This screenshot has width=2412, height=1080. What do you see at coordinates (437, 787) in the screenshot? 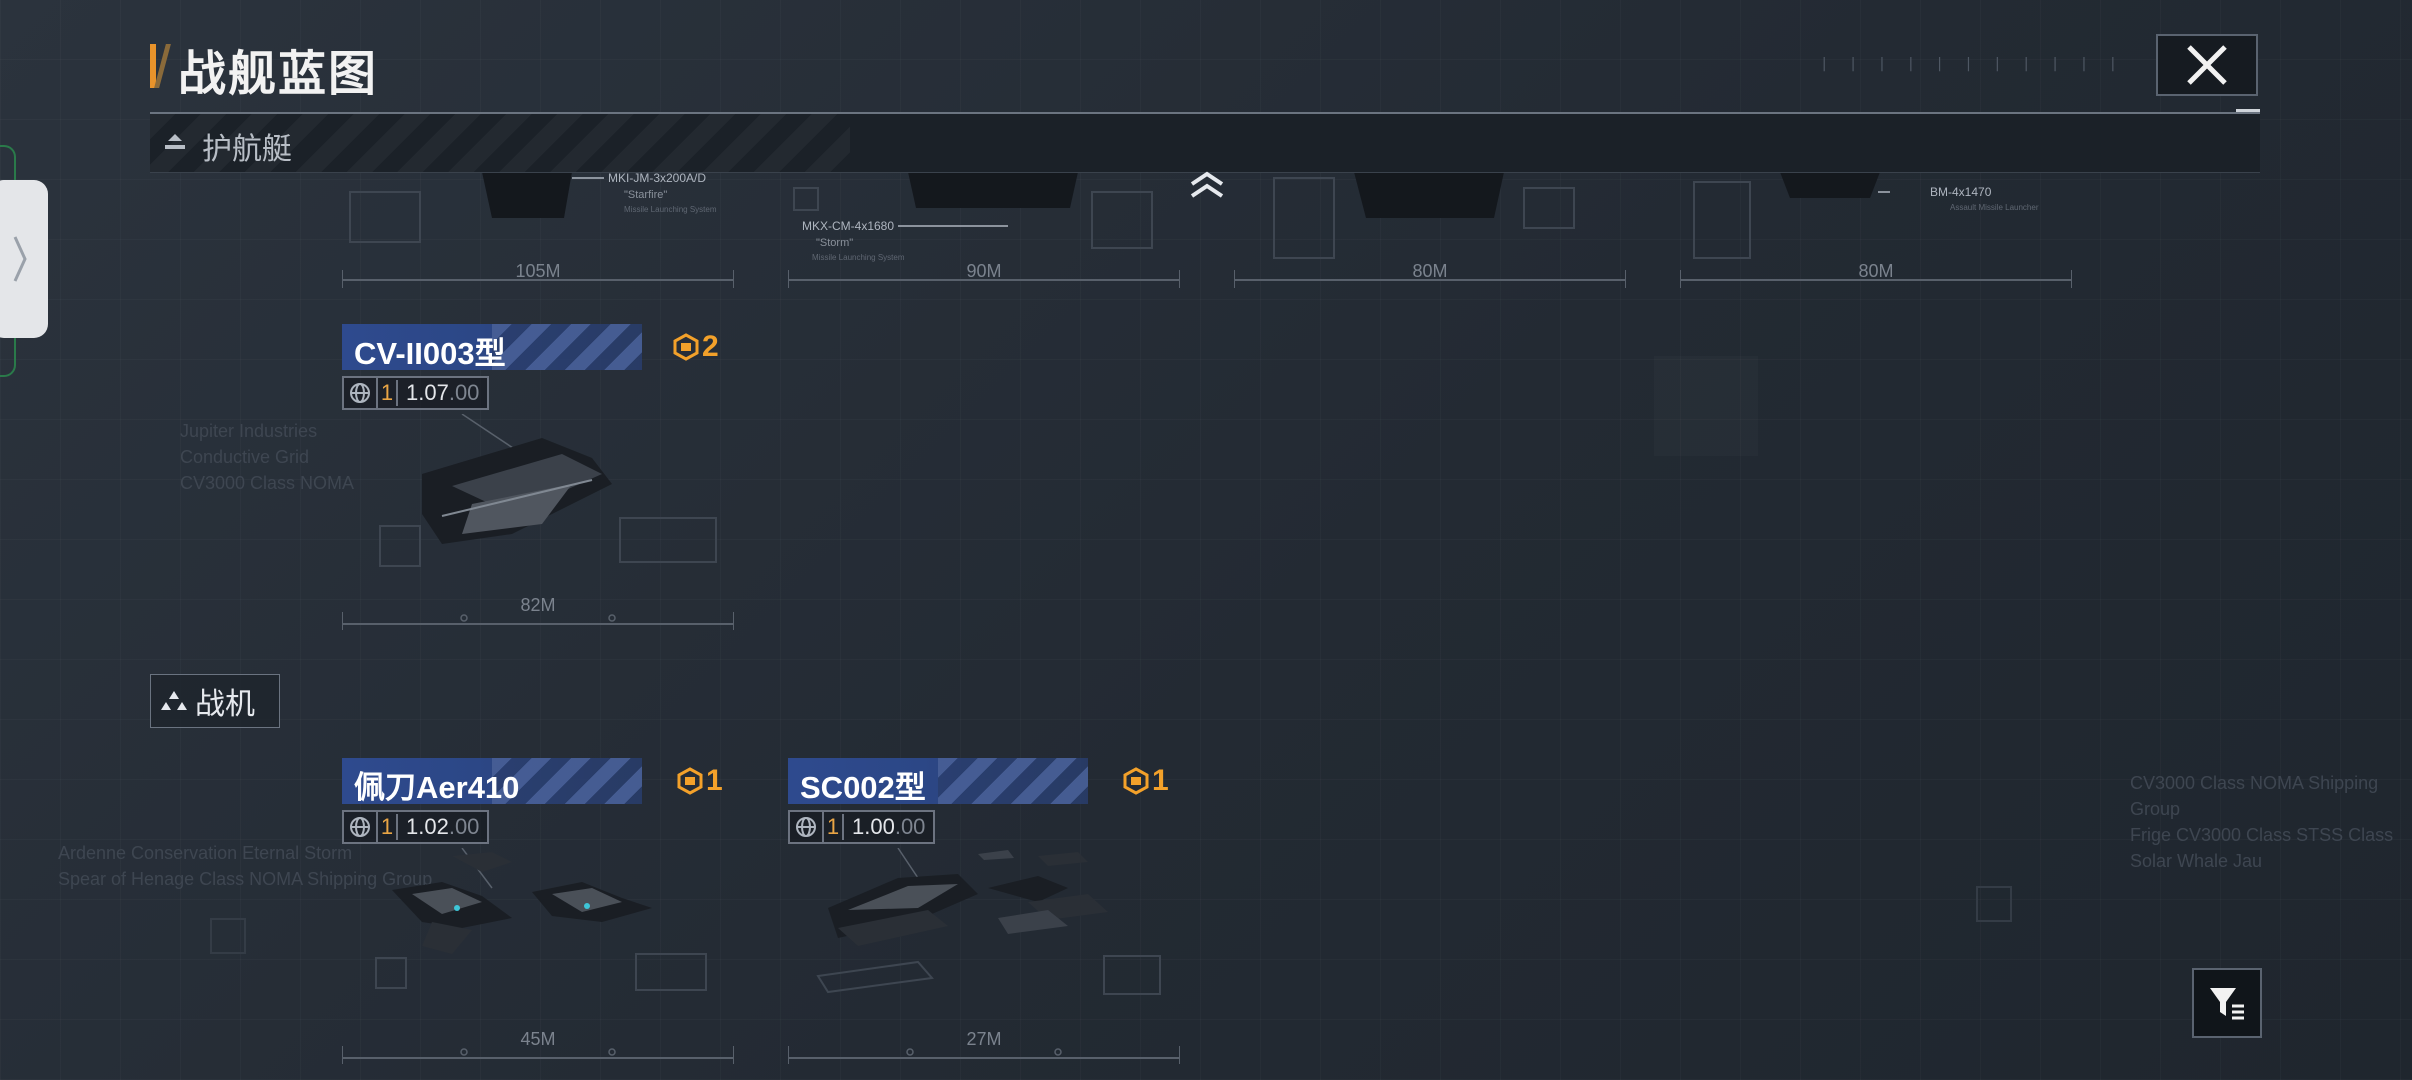
I see `ship-name: 佩刀Aer410` at bounding box center [437, 787].